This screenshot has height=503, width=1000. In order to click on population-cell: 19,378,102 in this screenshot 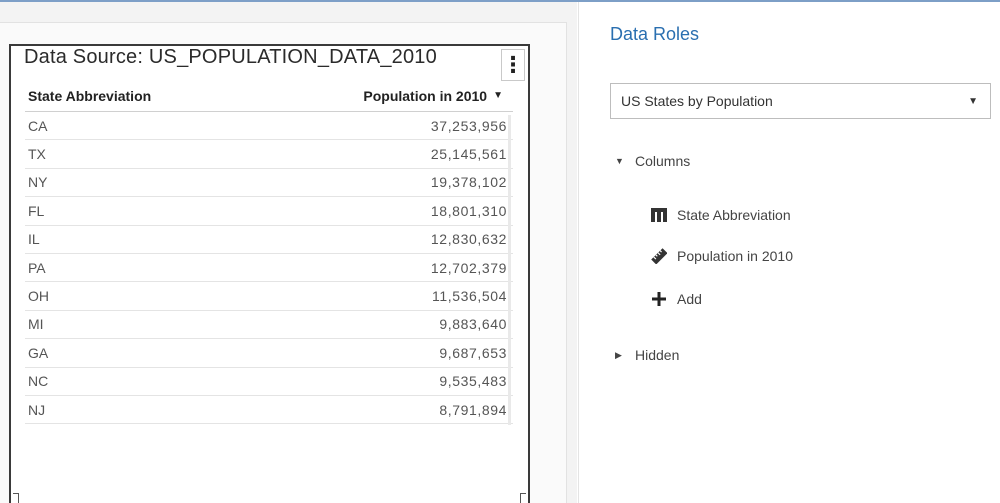, I will do `click(468, 182)`.